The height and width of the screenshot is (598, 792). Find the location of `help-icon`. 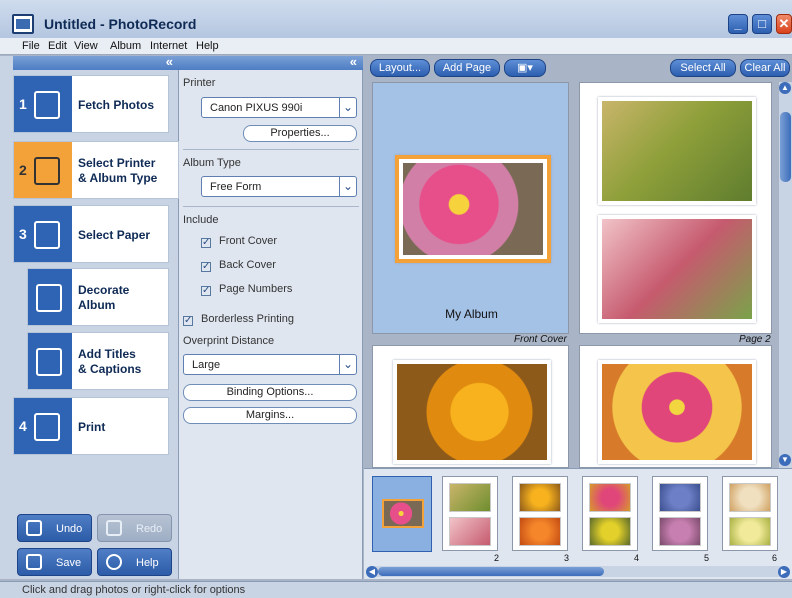

help-icon is located at coordinates (114, 562).